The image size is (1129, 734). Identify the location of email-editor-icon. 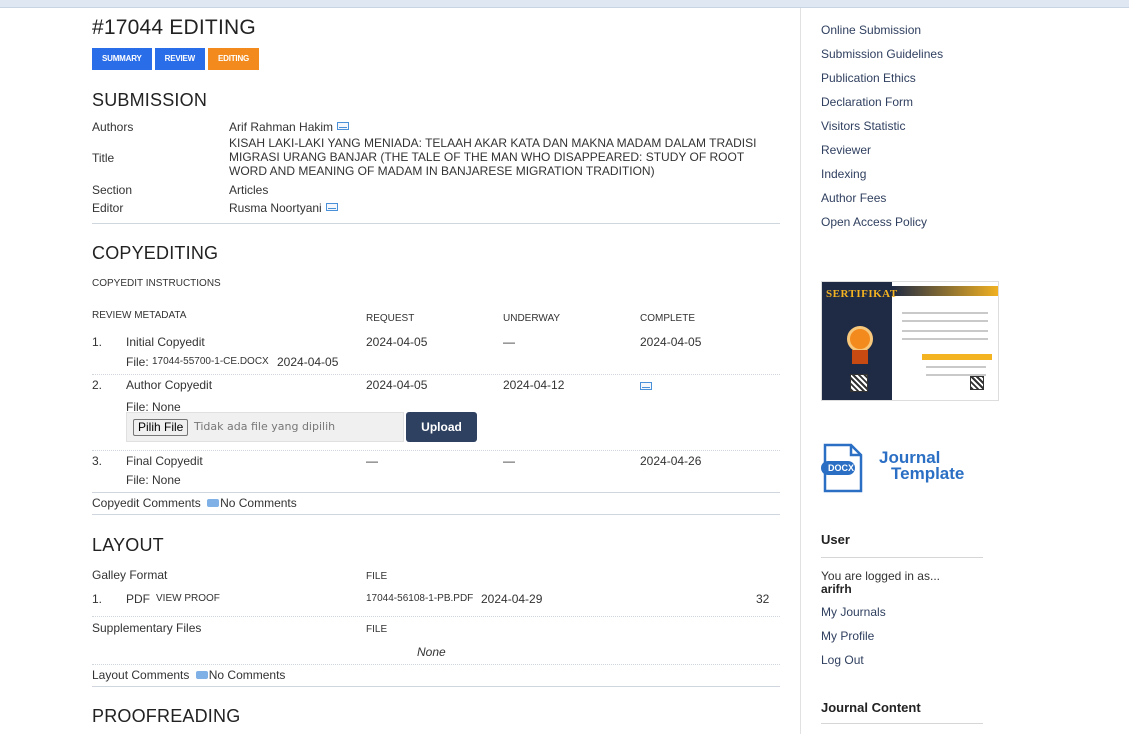
(331, 207).